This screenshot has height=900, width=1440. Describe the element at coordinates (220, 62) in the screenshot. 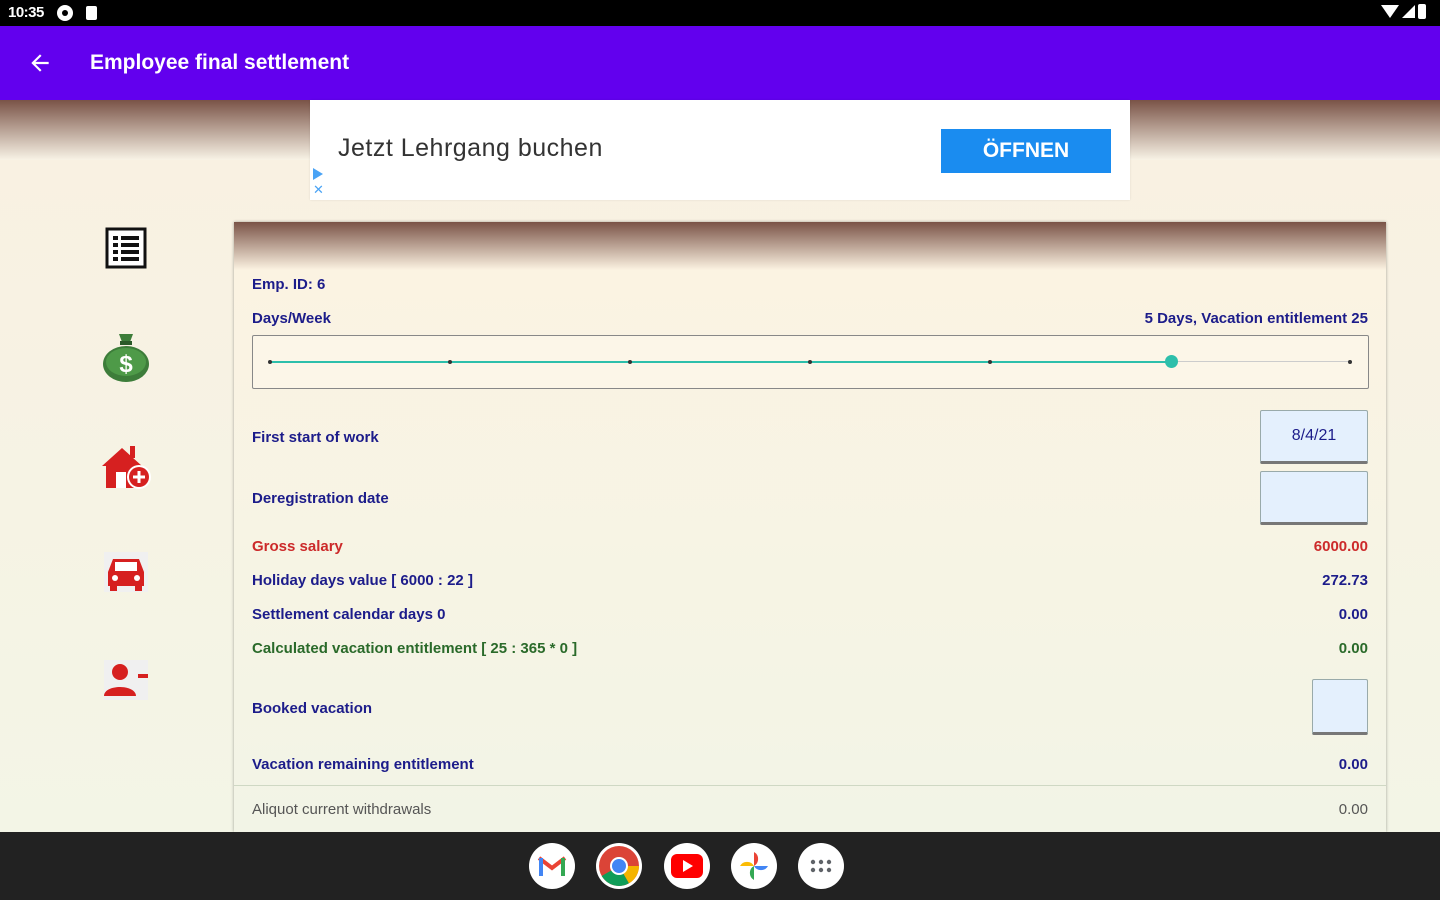

I see `page-title: Employee final settlement` at that location.